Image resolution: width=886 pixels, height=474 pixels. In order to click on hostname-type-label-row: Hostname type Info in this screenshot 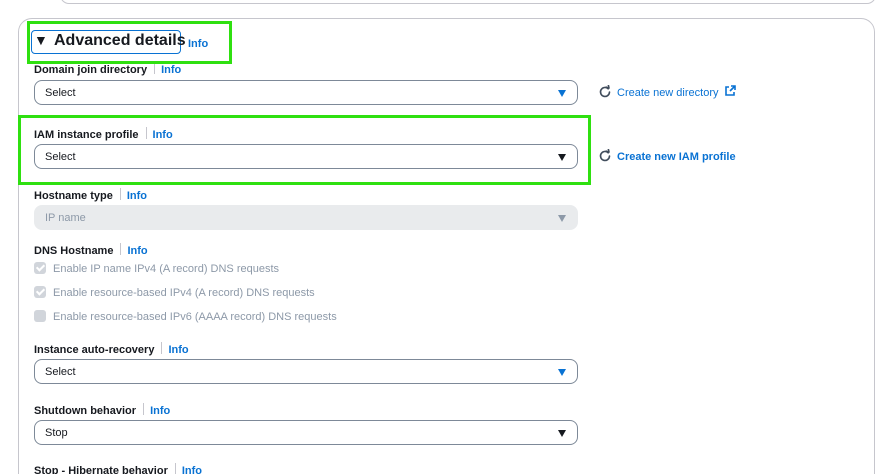, I will do `click(90, 195)`.